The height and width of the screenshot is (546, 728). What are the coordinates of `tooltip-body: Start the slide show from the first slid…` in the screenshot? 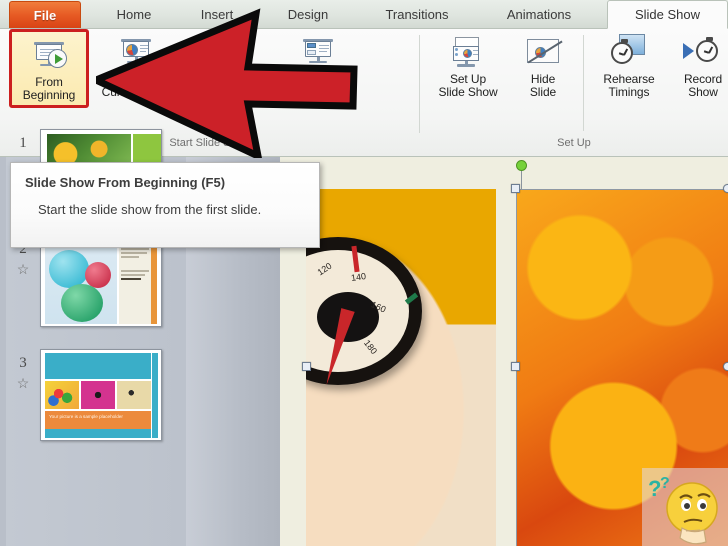 It's located at (150, 209).